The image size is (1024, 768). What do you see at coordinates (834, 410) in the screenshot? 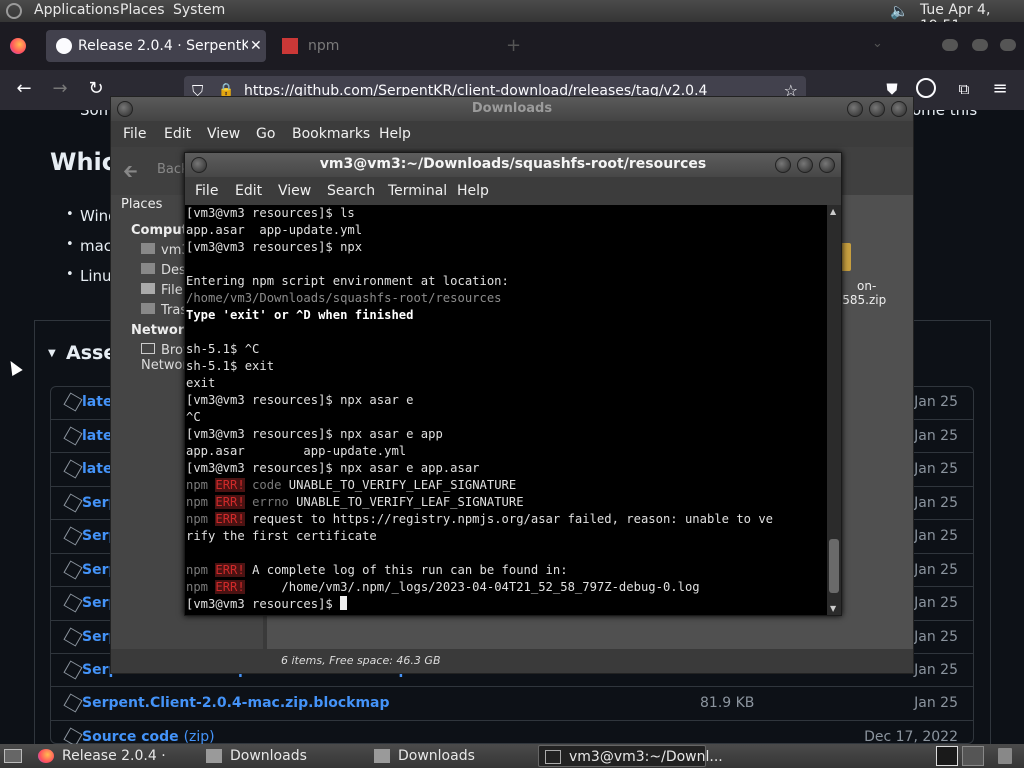
I see `scrollbar: ▲ ▼` at bounding box center [834, 410].